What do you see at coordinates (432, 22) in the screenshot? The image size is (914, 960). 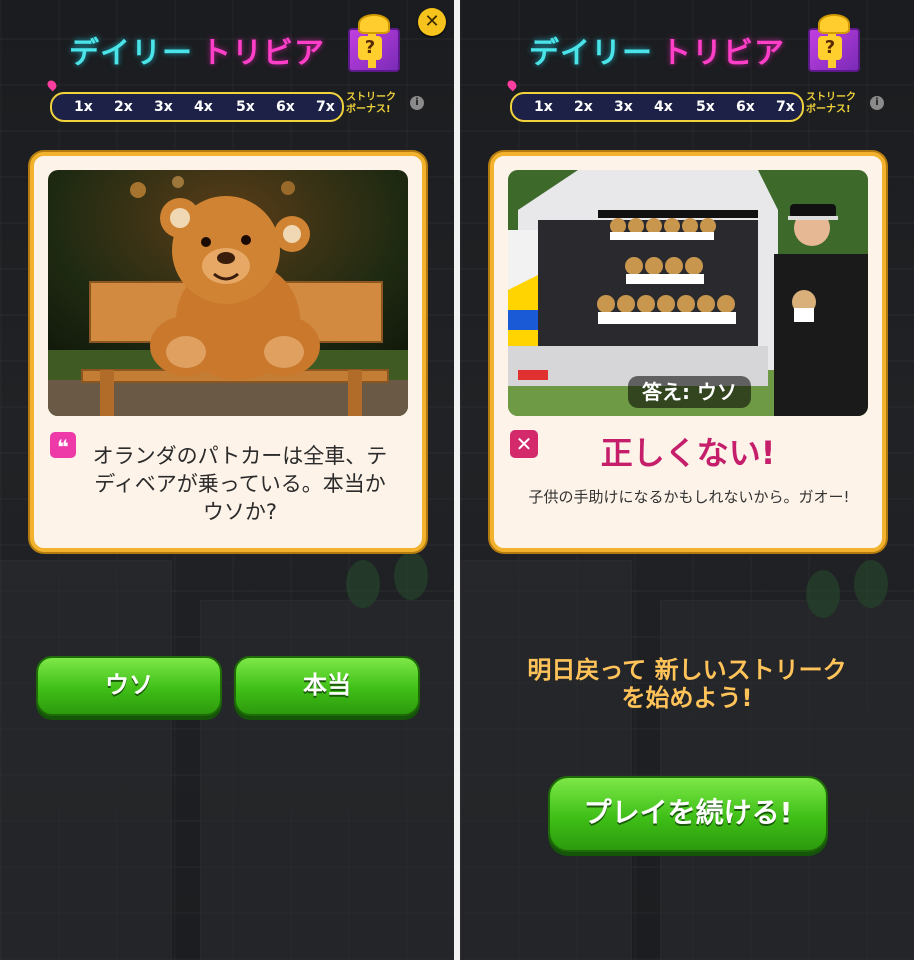 I see `close-button: ✕` at bounding box center [432, 22].